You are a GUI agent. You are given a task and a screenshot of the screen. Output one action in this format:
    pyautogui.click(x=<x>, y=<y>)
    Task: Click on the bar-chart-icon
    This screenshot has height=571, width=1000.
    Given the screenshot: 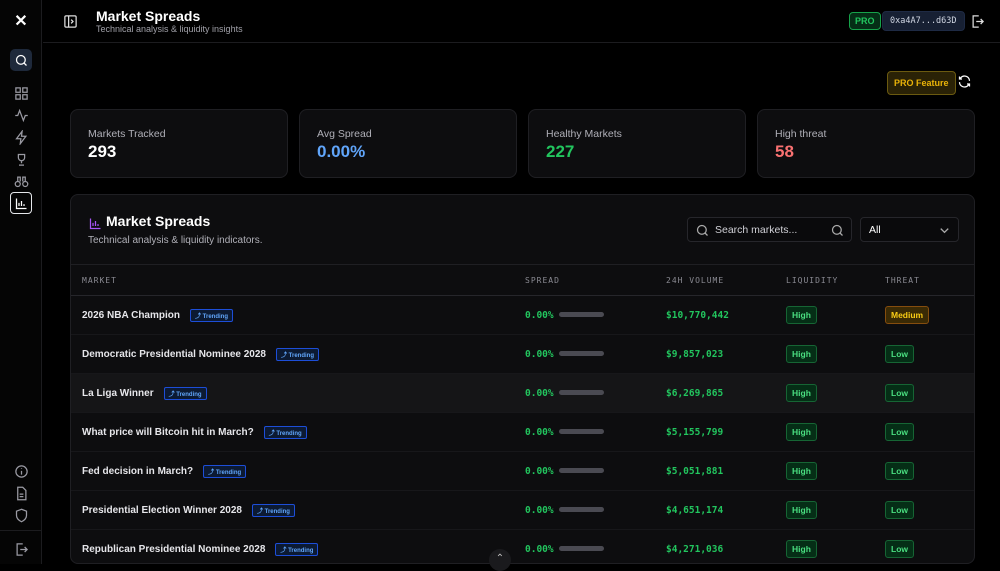 What is the action you would take?
    pyautogui.click(x=21, y=203)
    